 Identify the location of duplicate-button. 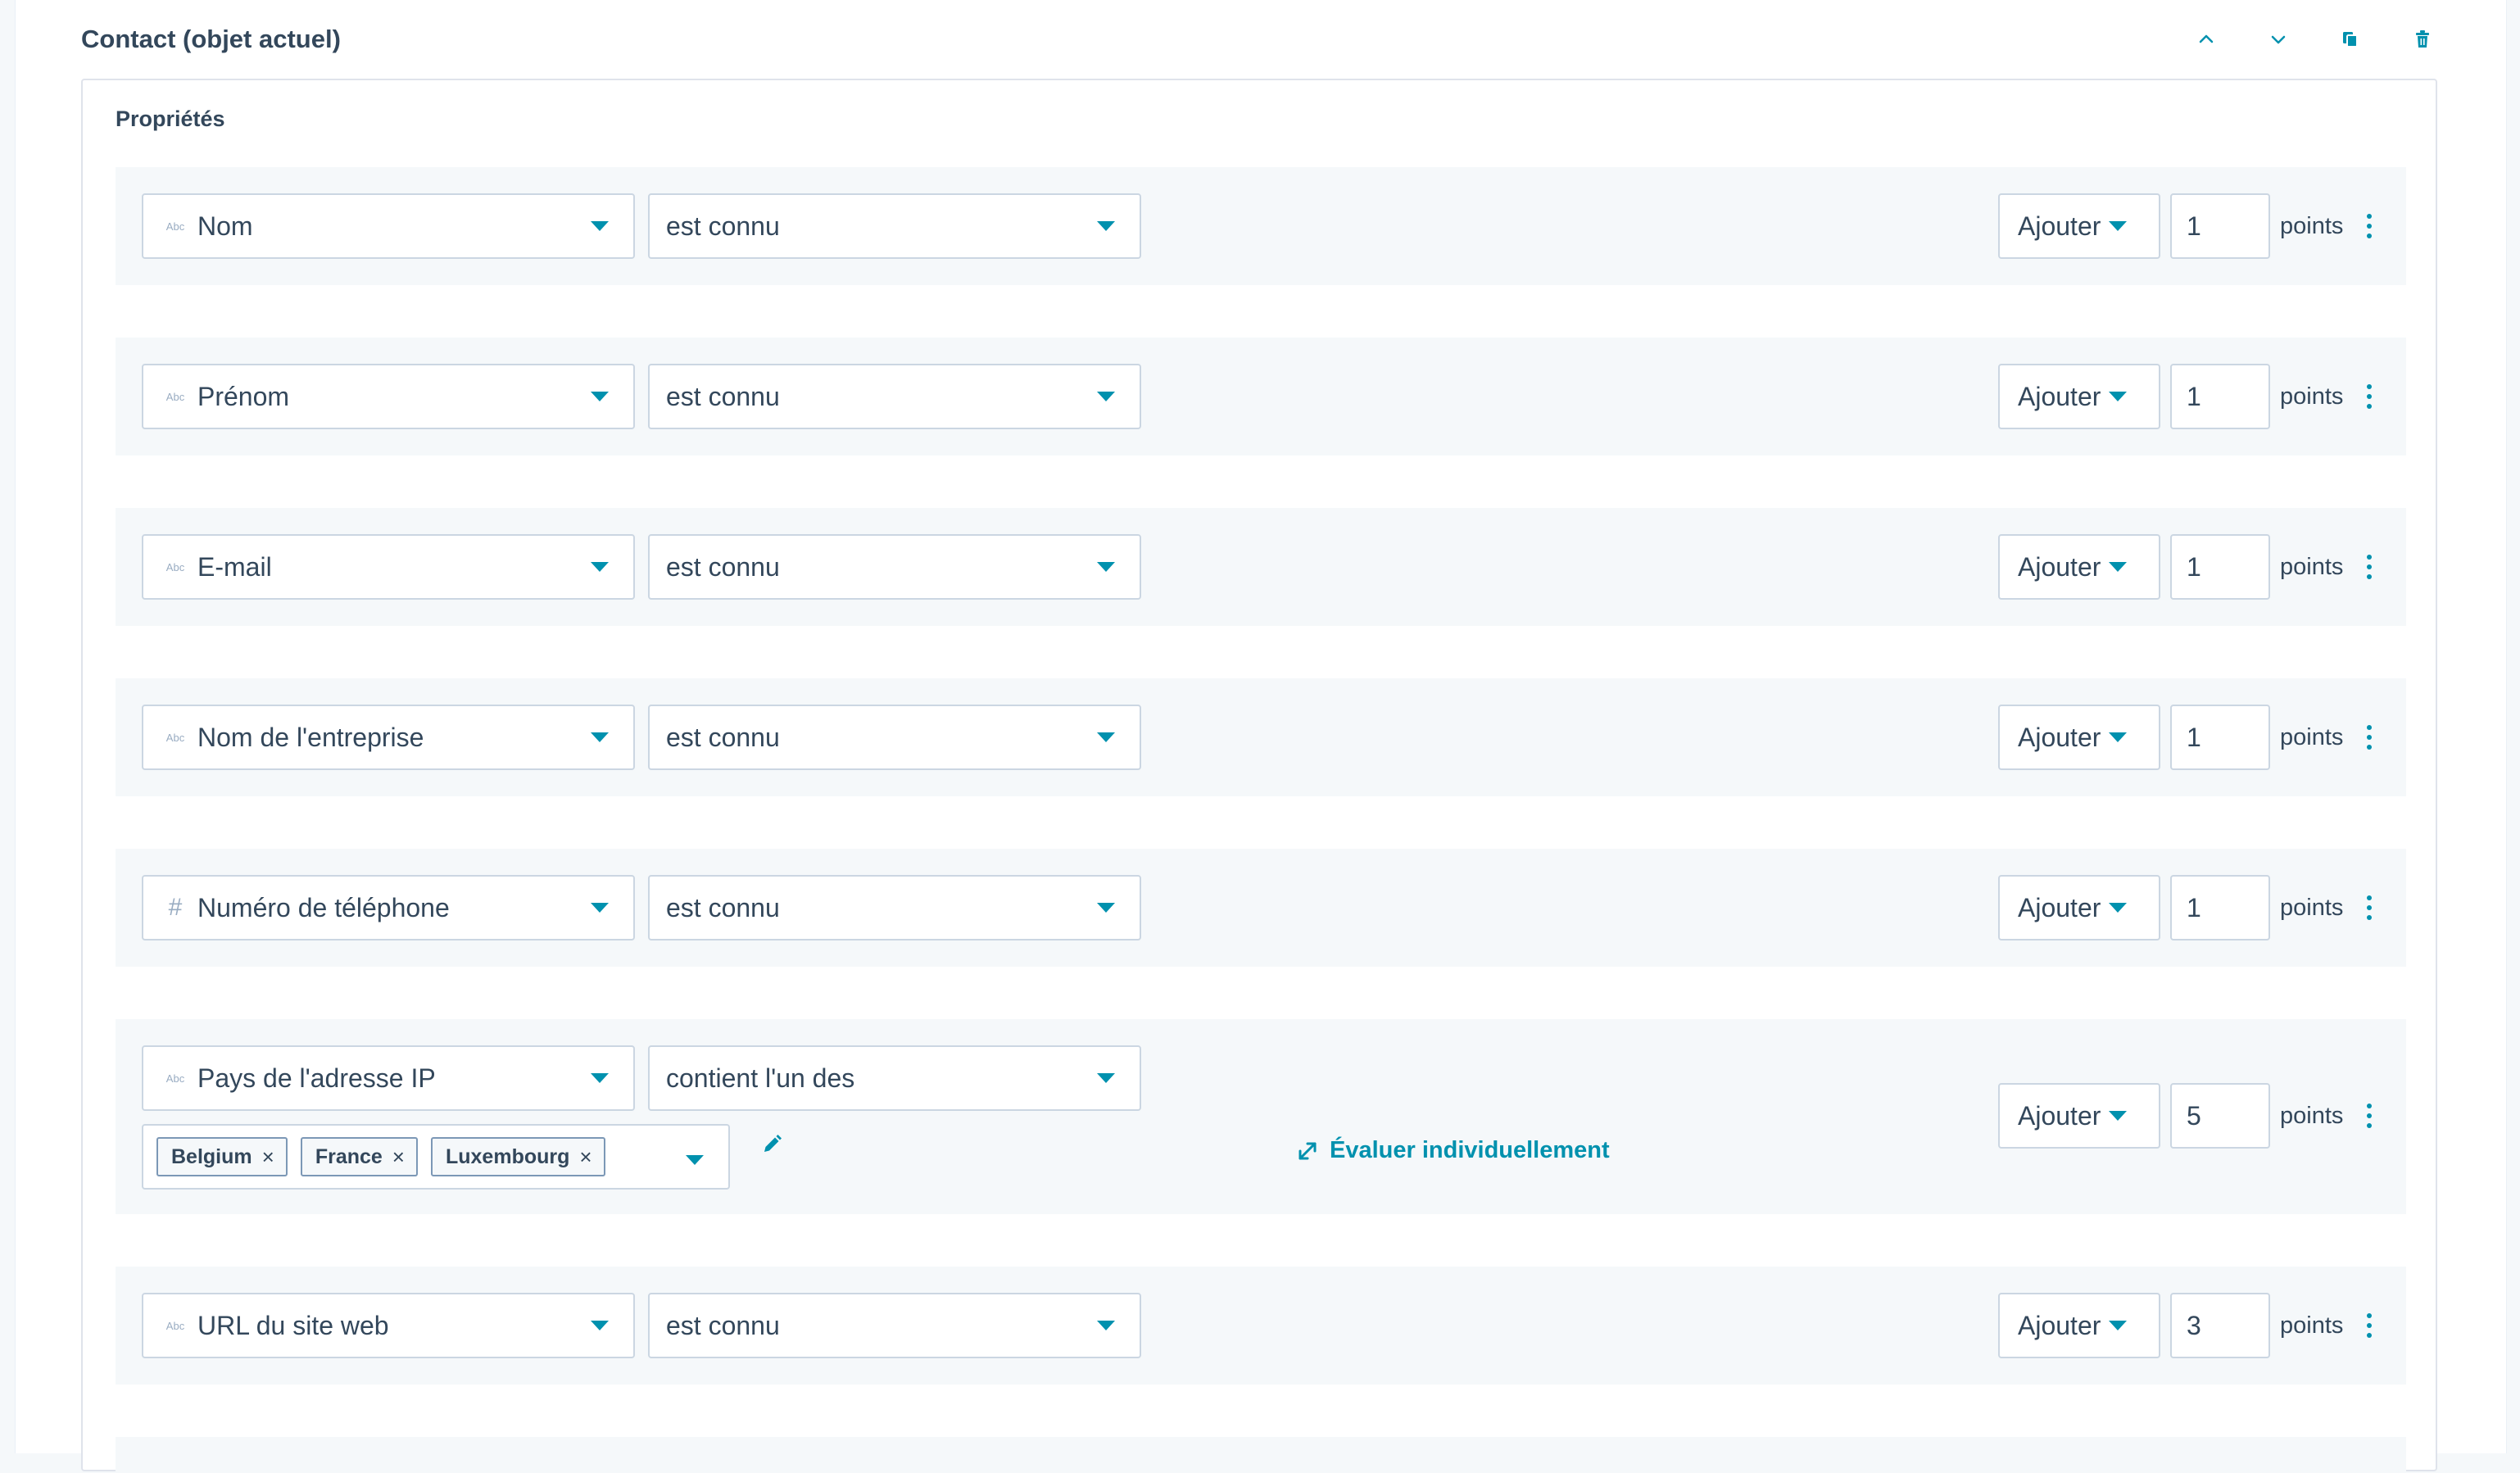
(2350, 39).